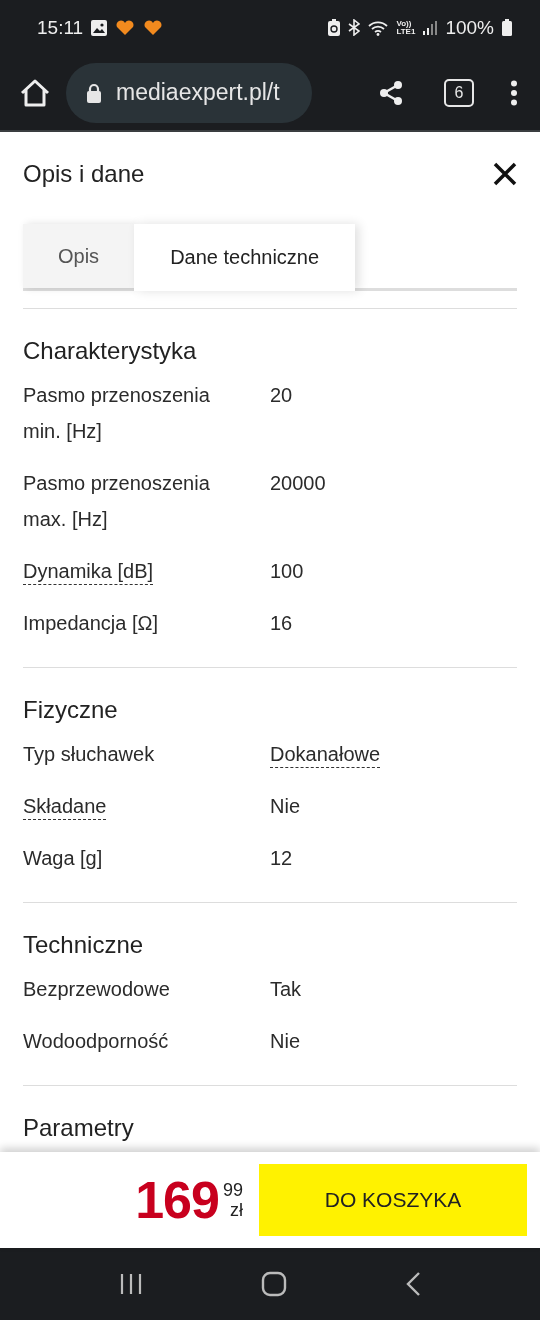  Describe the element at coordinates (245, 257) in the screenshot. I see `tab: Dane techniczne` at that location.